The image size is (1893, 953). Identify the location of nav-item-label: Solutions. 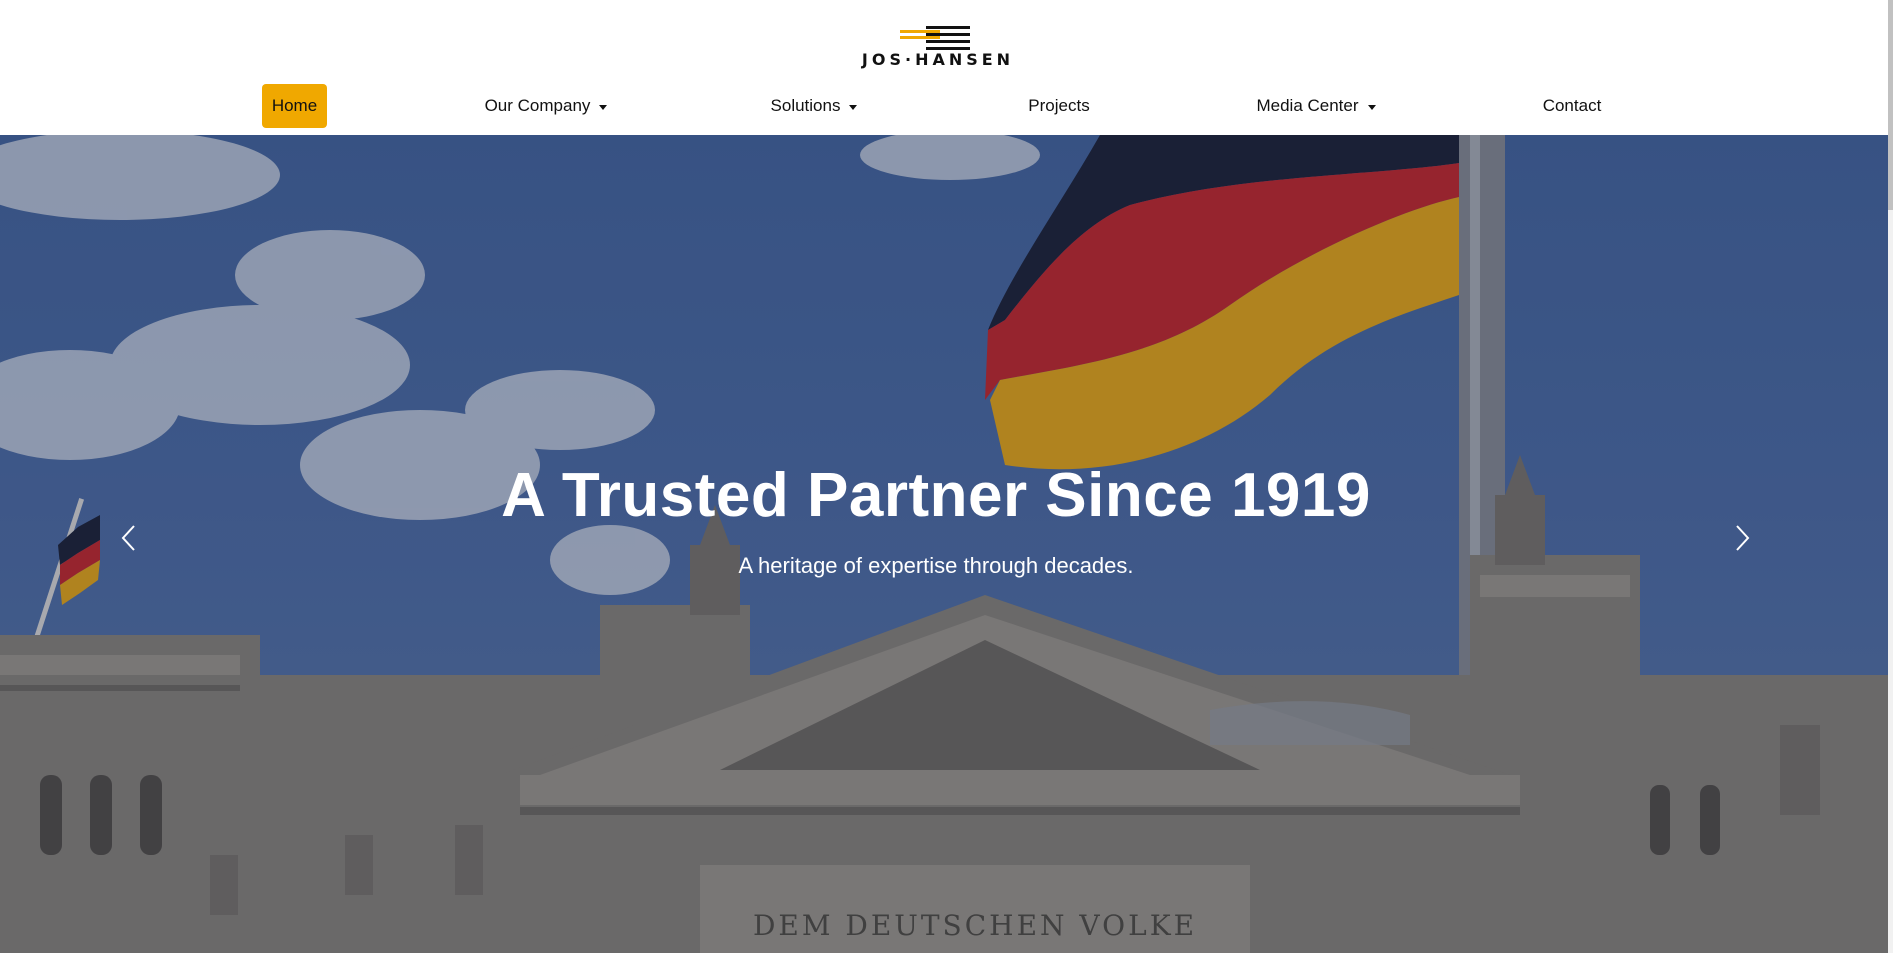
(805, 105).